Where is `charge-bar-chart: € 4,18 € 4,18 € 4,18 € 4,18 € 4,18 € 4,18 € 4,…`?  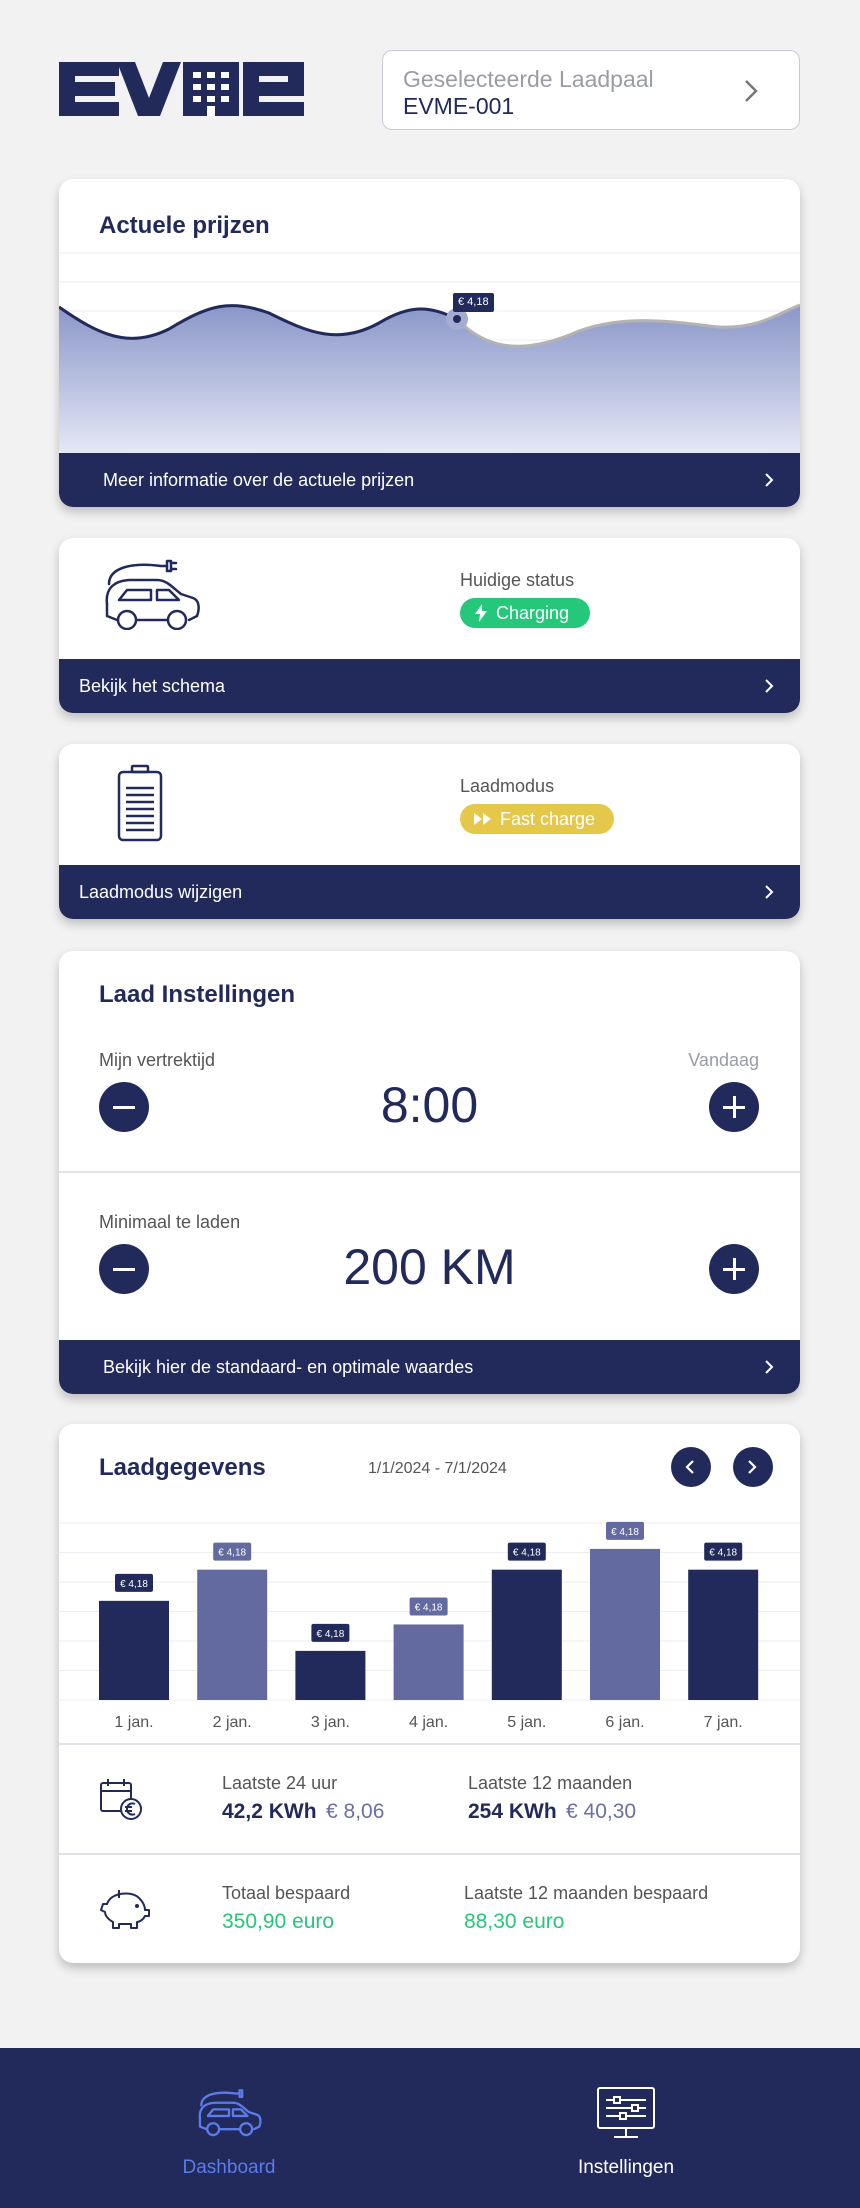 charge-bar-chart: € 4,18 € 4,18 € 4,18 € 4,18 € 4,18 € 4,18 € 4,… is located at coordinates (429, 1611).